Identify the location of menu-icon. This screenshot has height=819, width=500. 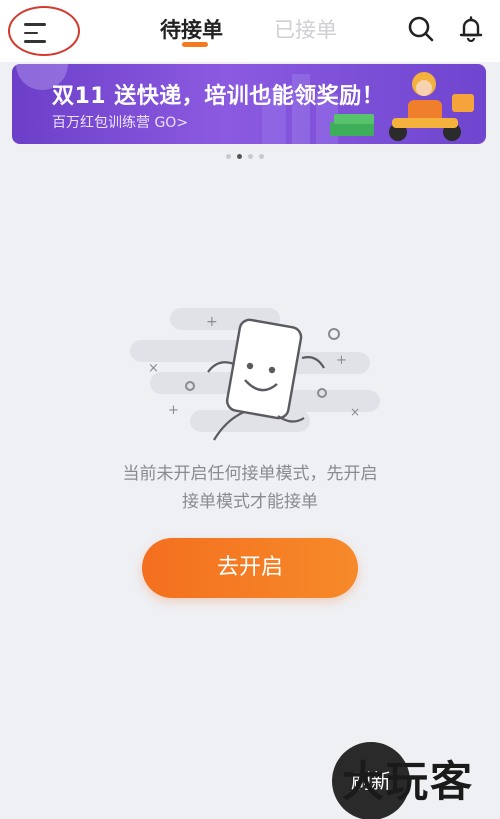
(35, 36).